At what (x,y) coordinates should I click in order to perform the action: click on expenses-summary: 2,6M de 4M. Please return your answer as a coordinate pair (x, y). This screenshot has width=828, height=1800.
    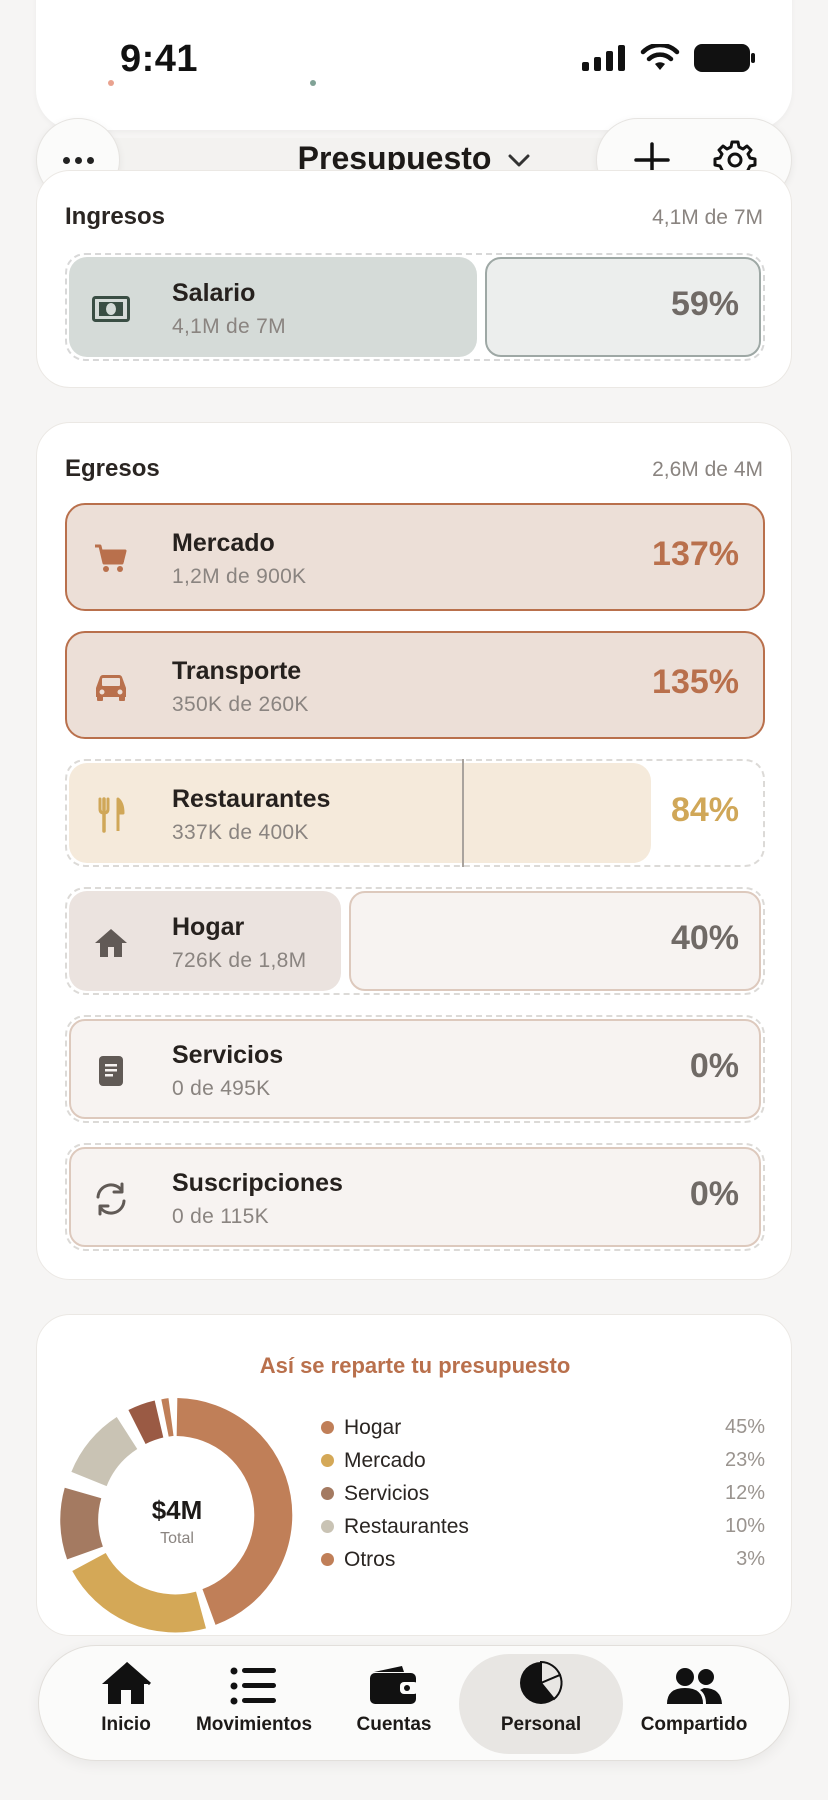
    Looking at the image, I should click on (707, 469).